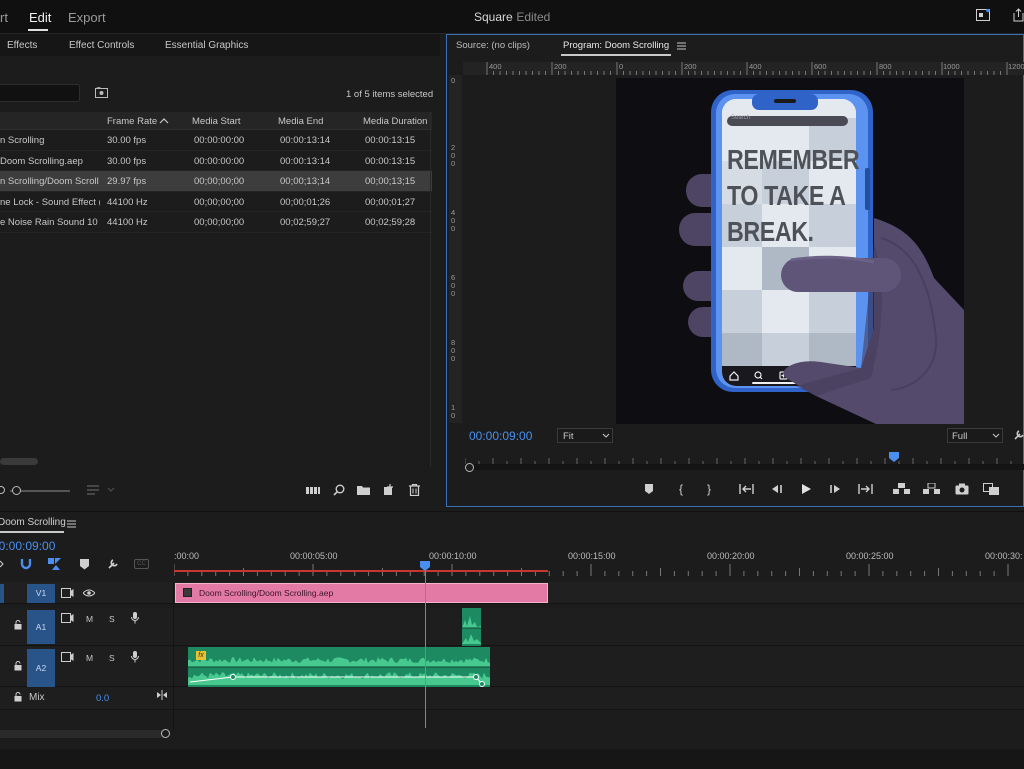  I want to click on track-target-v1: V1, so click(41, 593).